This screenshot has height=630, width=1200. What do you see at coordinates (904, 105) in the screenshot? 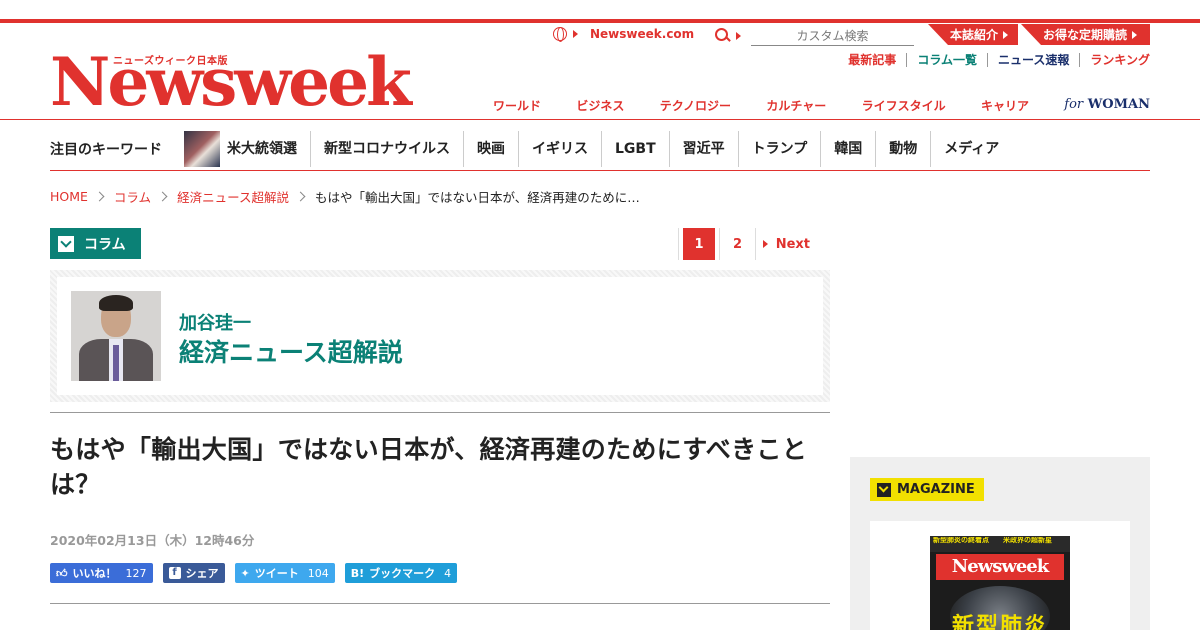
I see `nav-lifestyle: ライフスタイル` at bounding box center [904, 105].